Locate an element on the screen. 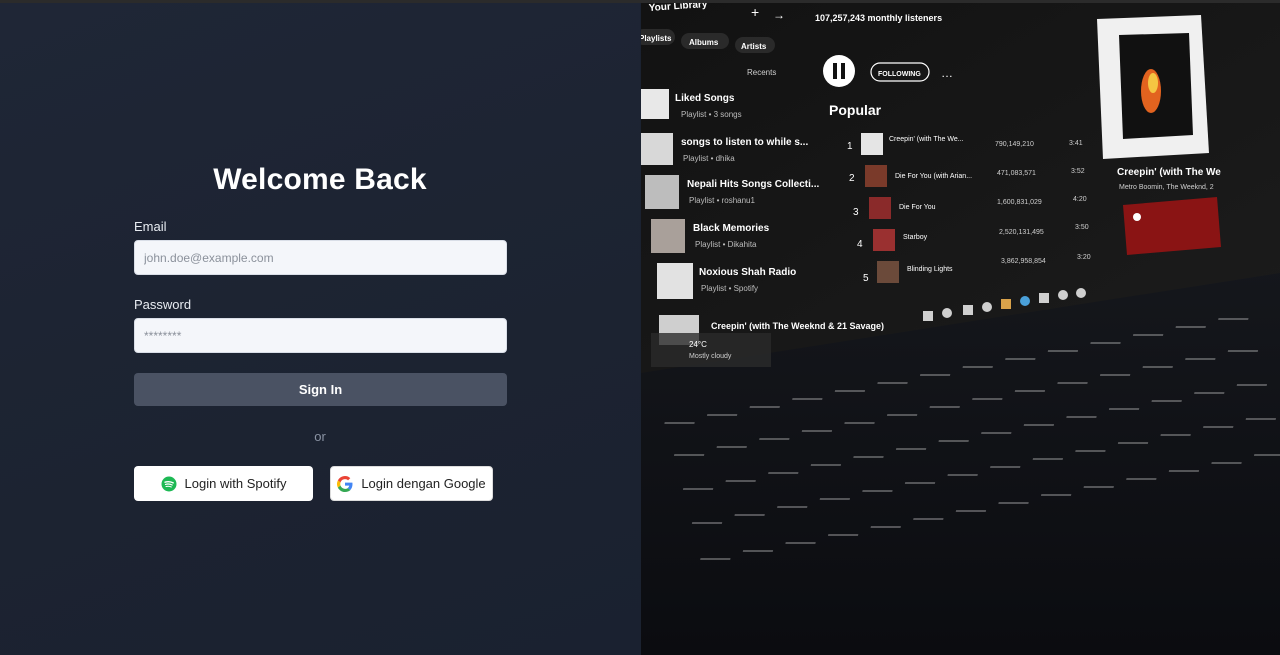  svg-text: 4:20 is located at coordinates (1080, 199).